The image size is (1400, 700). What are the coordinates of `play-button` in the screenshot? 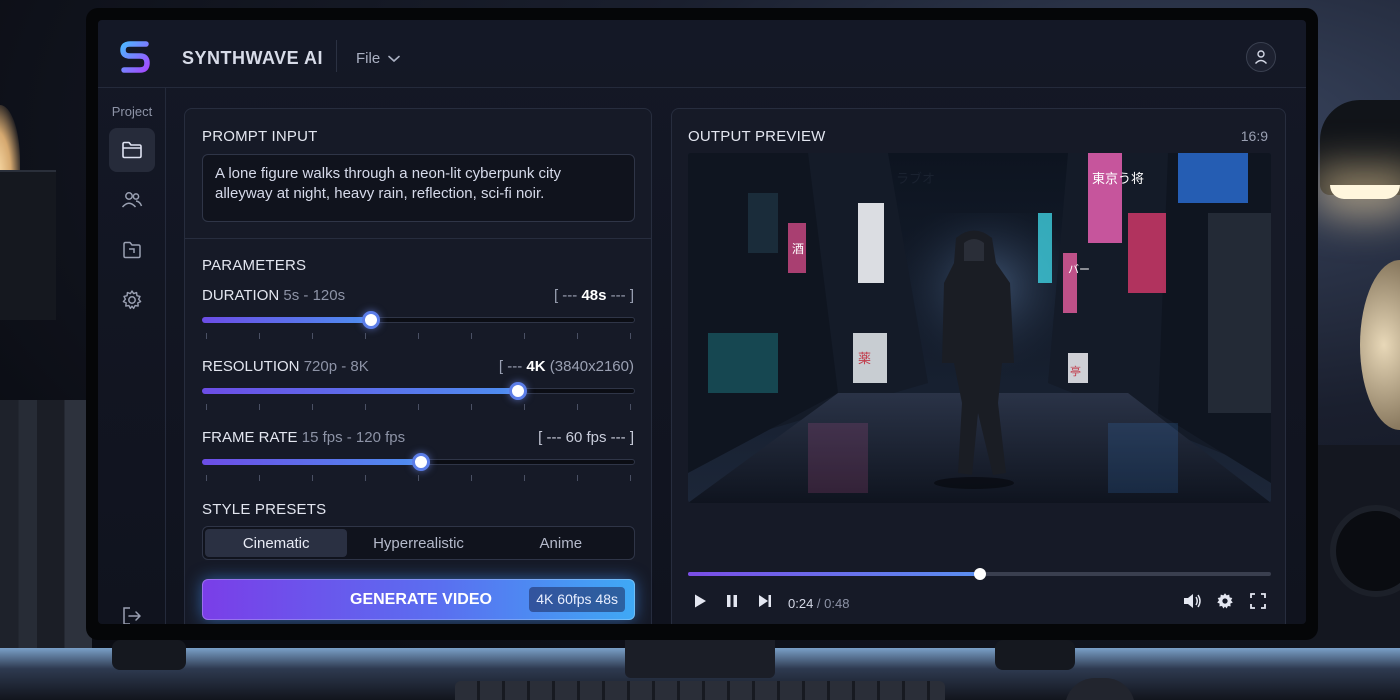 It's located at (700, 601).